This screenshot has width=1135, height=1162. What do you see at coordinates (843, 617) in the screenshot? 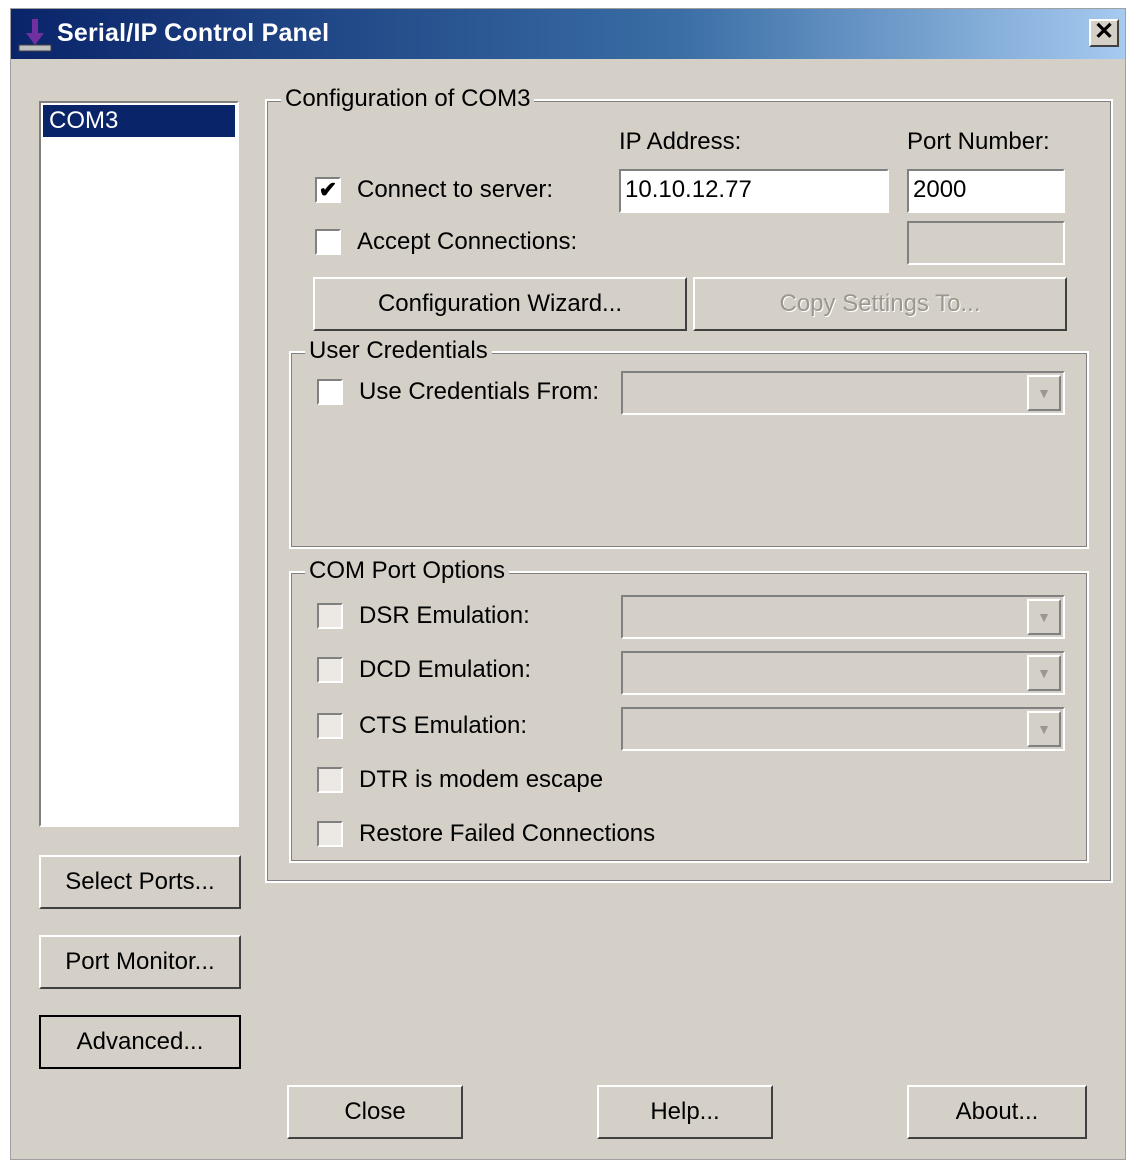
I see `dsr-emulation-combo: ▼` at bounding box center [843, 617].